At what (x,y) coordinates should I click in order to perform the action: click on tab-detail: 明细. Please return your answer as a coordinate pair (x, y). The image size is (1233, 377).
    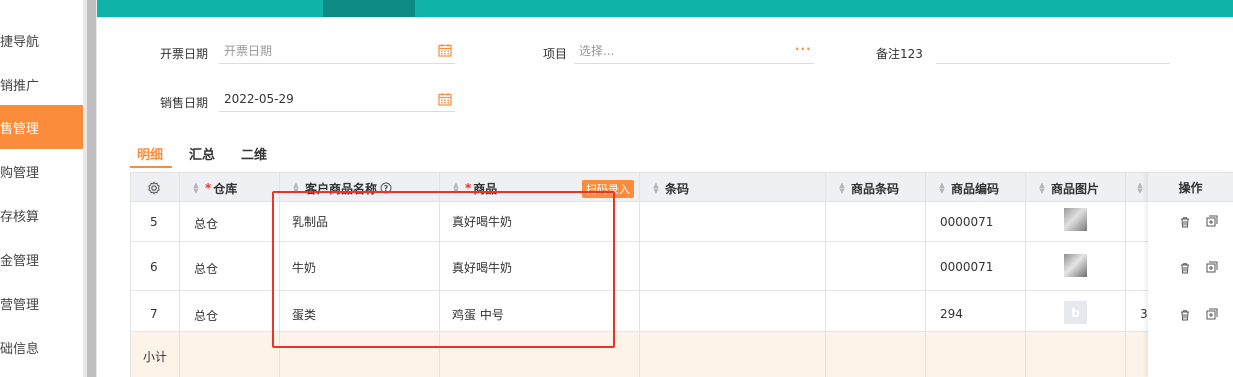
    Looking at the image, I should click on (150, 153).